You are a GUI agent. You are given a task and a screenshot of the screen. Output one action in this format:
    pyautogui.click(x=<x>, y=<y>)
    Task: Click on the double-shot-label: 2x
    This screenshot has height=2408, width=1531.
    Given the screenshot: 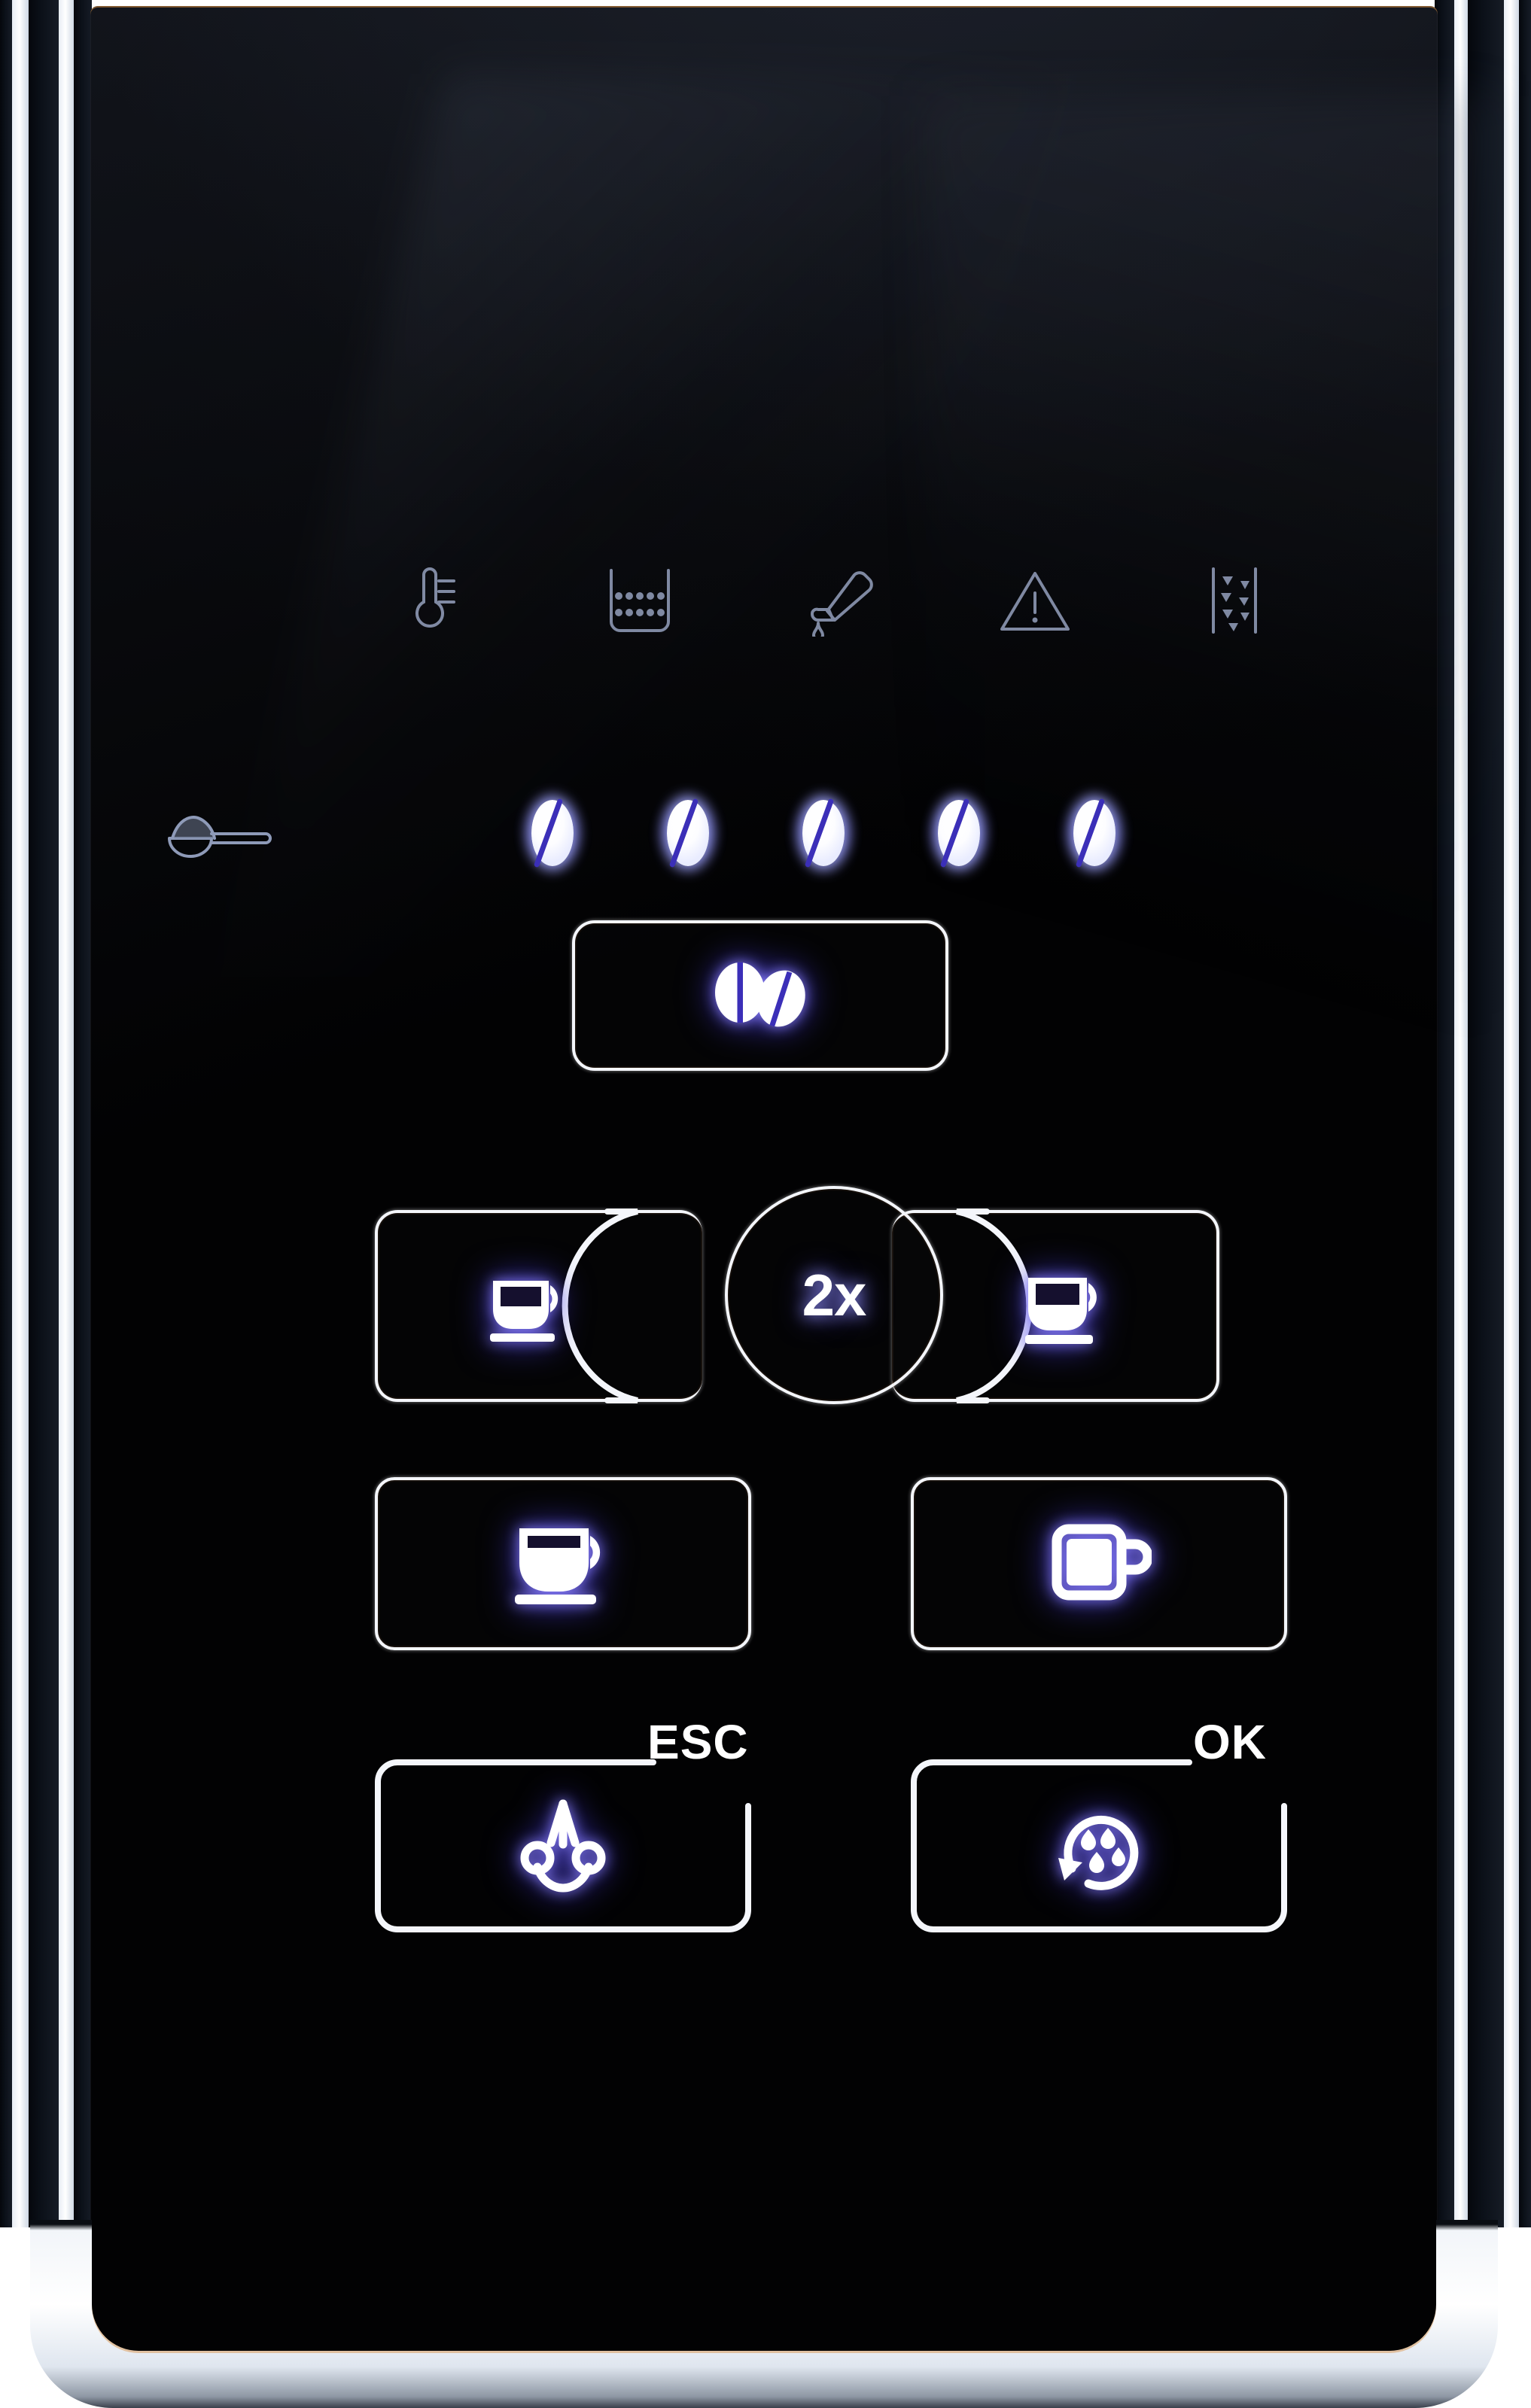 What is the action you would take?
    pyautogui.click(x=834, y=1295)
    